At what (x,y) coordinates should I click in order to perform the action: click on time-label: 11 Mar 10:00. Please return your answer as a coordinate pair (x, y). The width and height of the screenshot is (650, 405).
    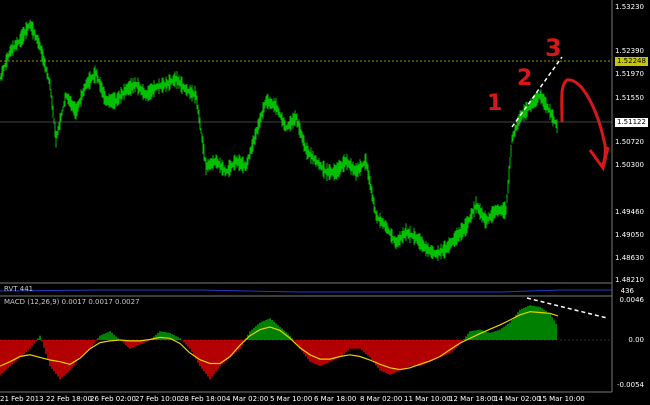
    Looking at the image, I should click on (427, 399).